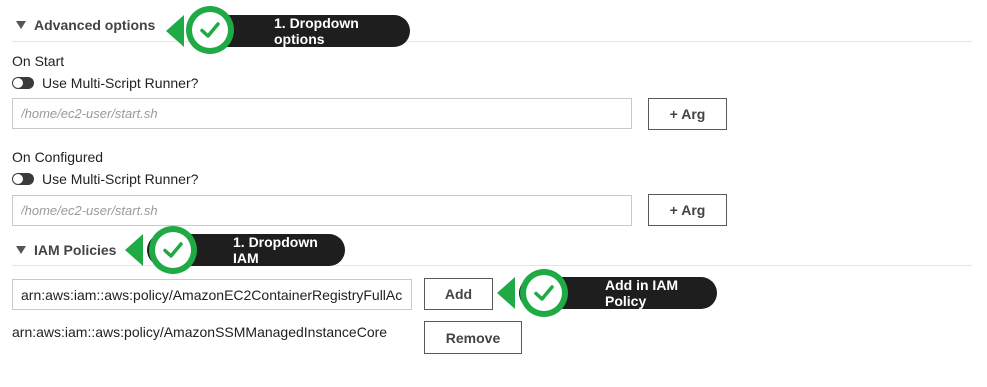 This screenshot has width=987, height=387. I want to click on on-configured-add-arg-button: + Arg, so click(687, 210).